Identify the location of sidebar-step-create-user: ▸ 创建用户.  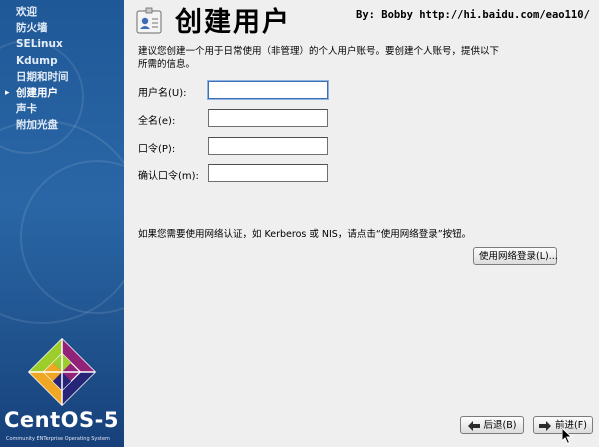
(37, 93).